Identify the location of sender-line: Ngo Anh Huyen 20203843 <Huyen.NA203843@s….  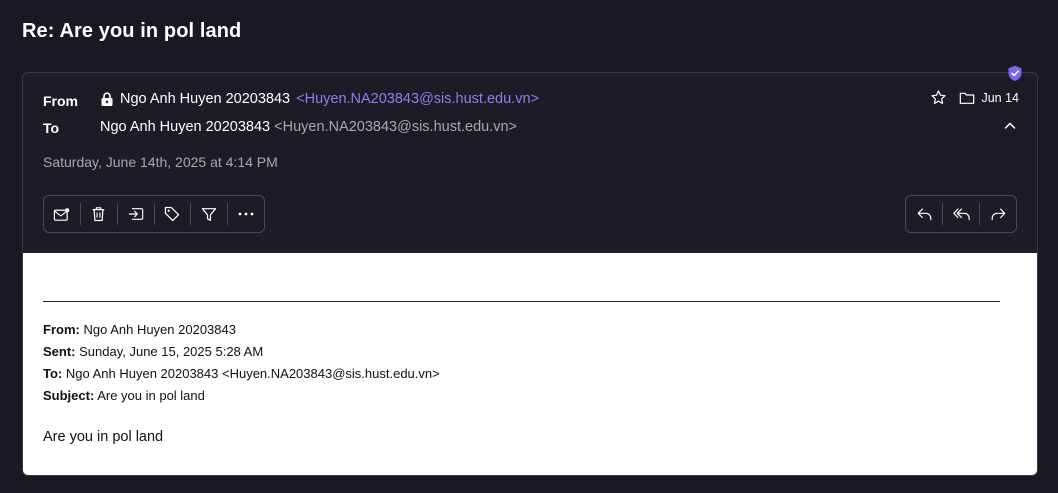
(319, 99).